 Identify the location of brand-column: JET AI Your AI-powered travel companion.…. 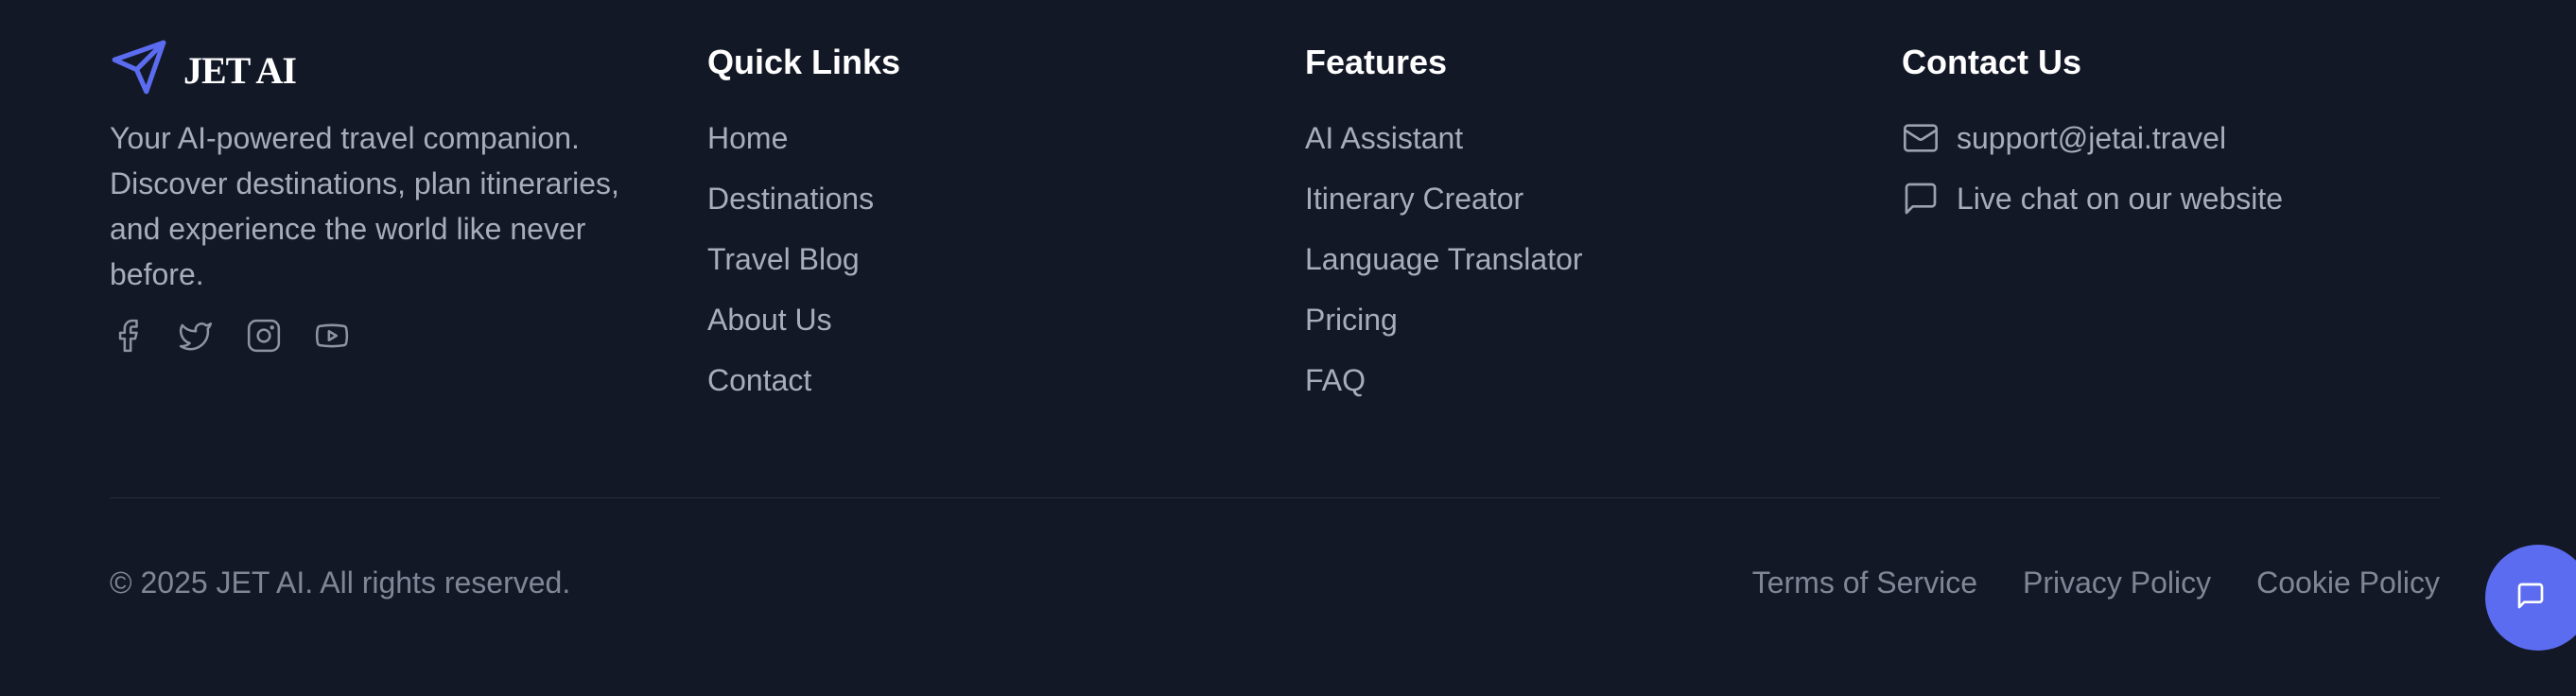
(384, 196).